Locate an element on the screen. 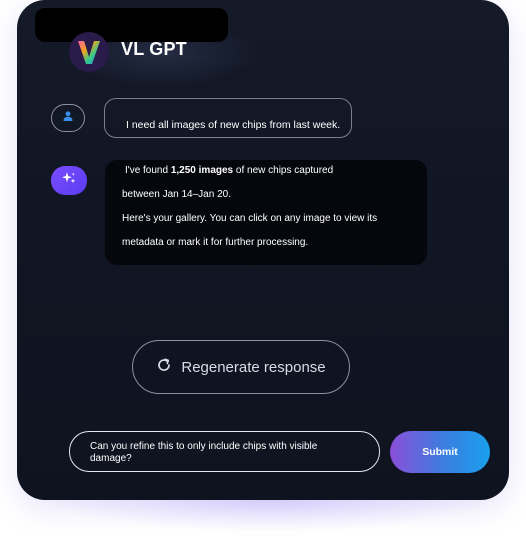 The height and width of the screenshot is (538, 526). redaction-bar is located at coordinates (131, 25).